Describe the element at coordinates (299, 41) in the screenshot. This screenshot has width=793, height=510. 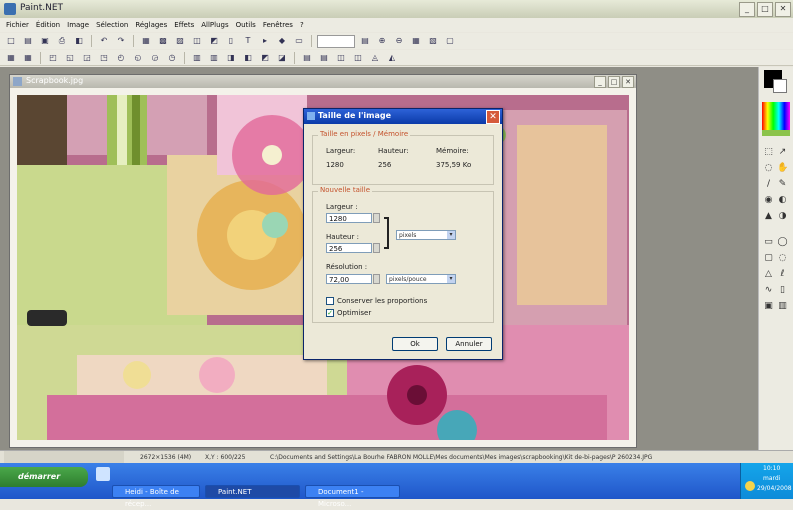
I see `palette-icon: ▭` at that location.